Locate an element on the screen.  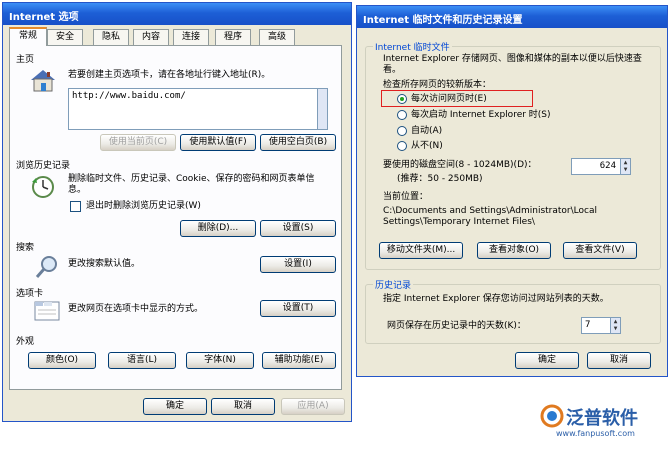
tabs-window-icon is located at coordinates (47, 310).